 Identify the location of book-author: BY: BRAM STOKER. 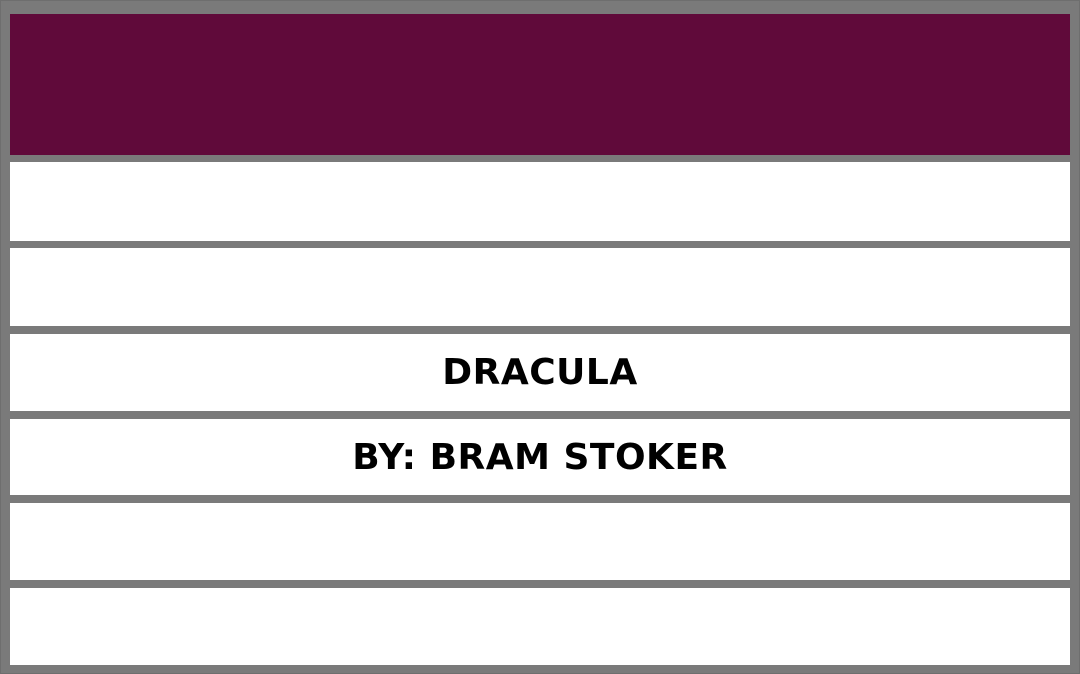
(540, 457).